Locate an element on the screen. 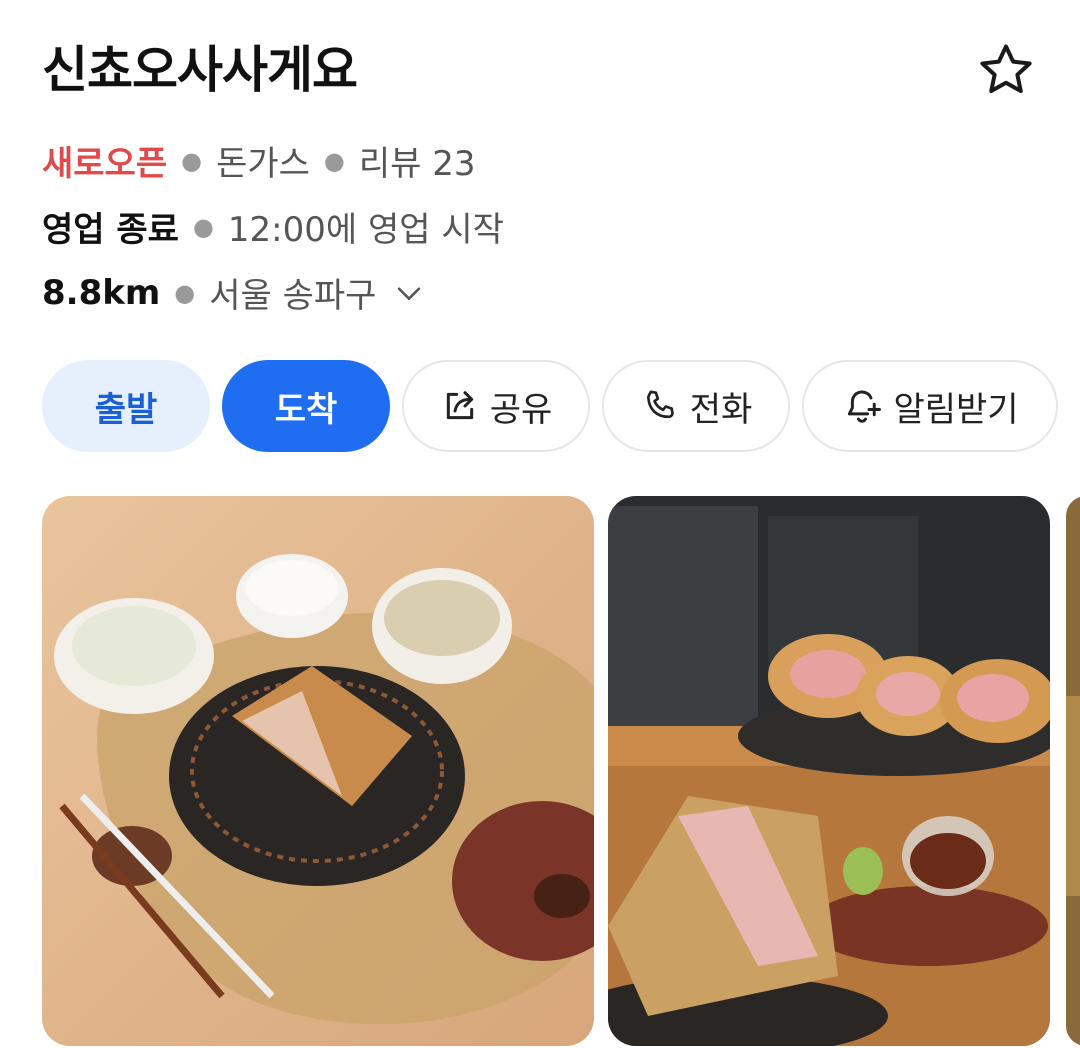 This screenshot has width=1080, height=1048. star-outline-icon is located at coordinates (1006, 68).